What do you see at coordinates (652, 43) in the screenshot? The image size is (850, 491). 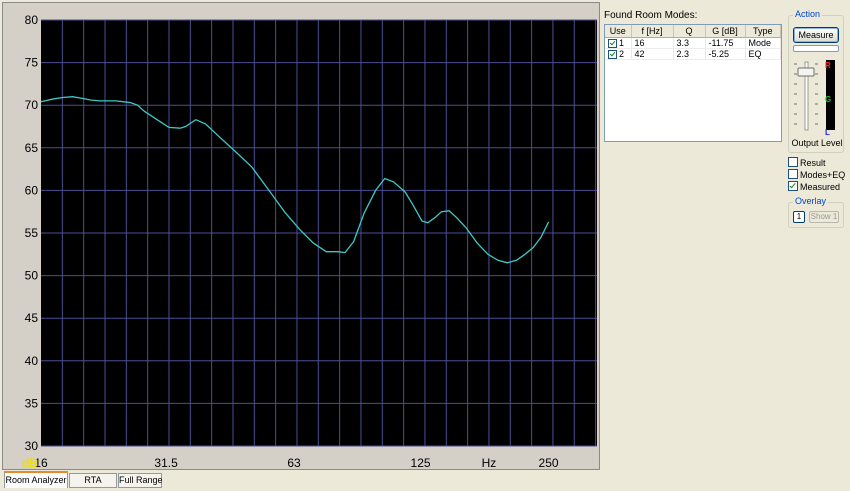 I see `frequency-cell: 16` at bounding box center [652, 43].